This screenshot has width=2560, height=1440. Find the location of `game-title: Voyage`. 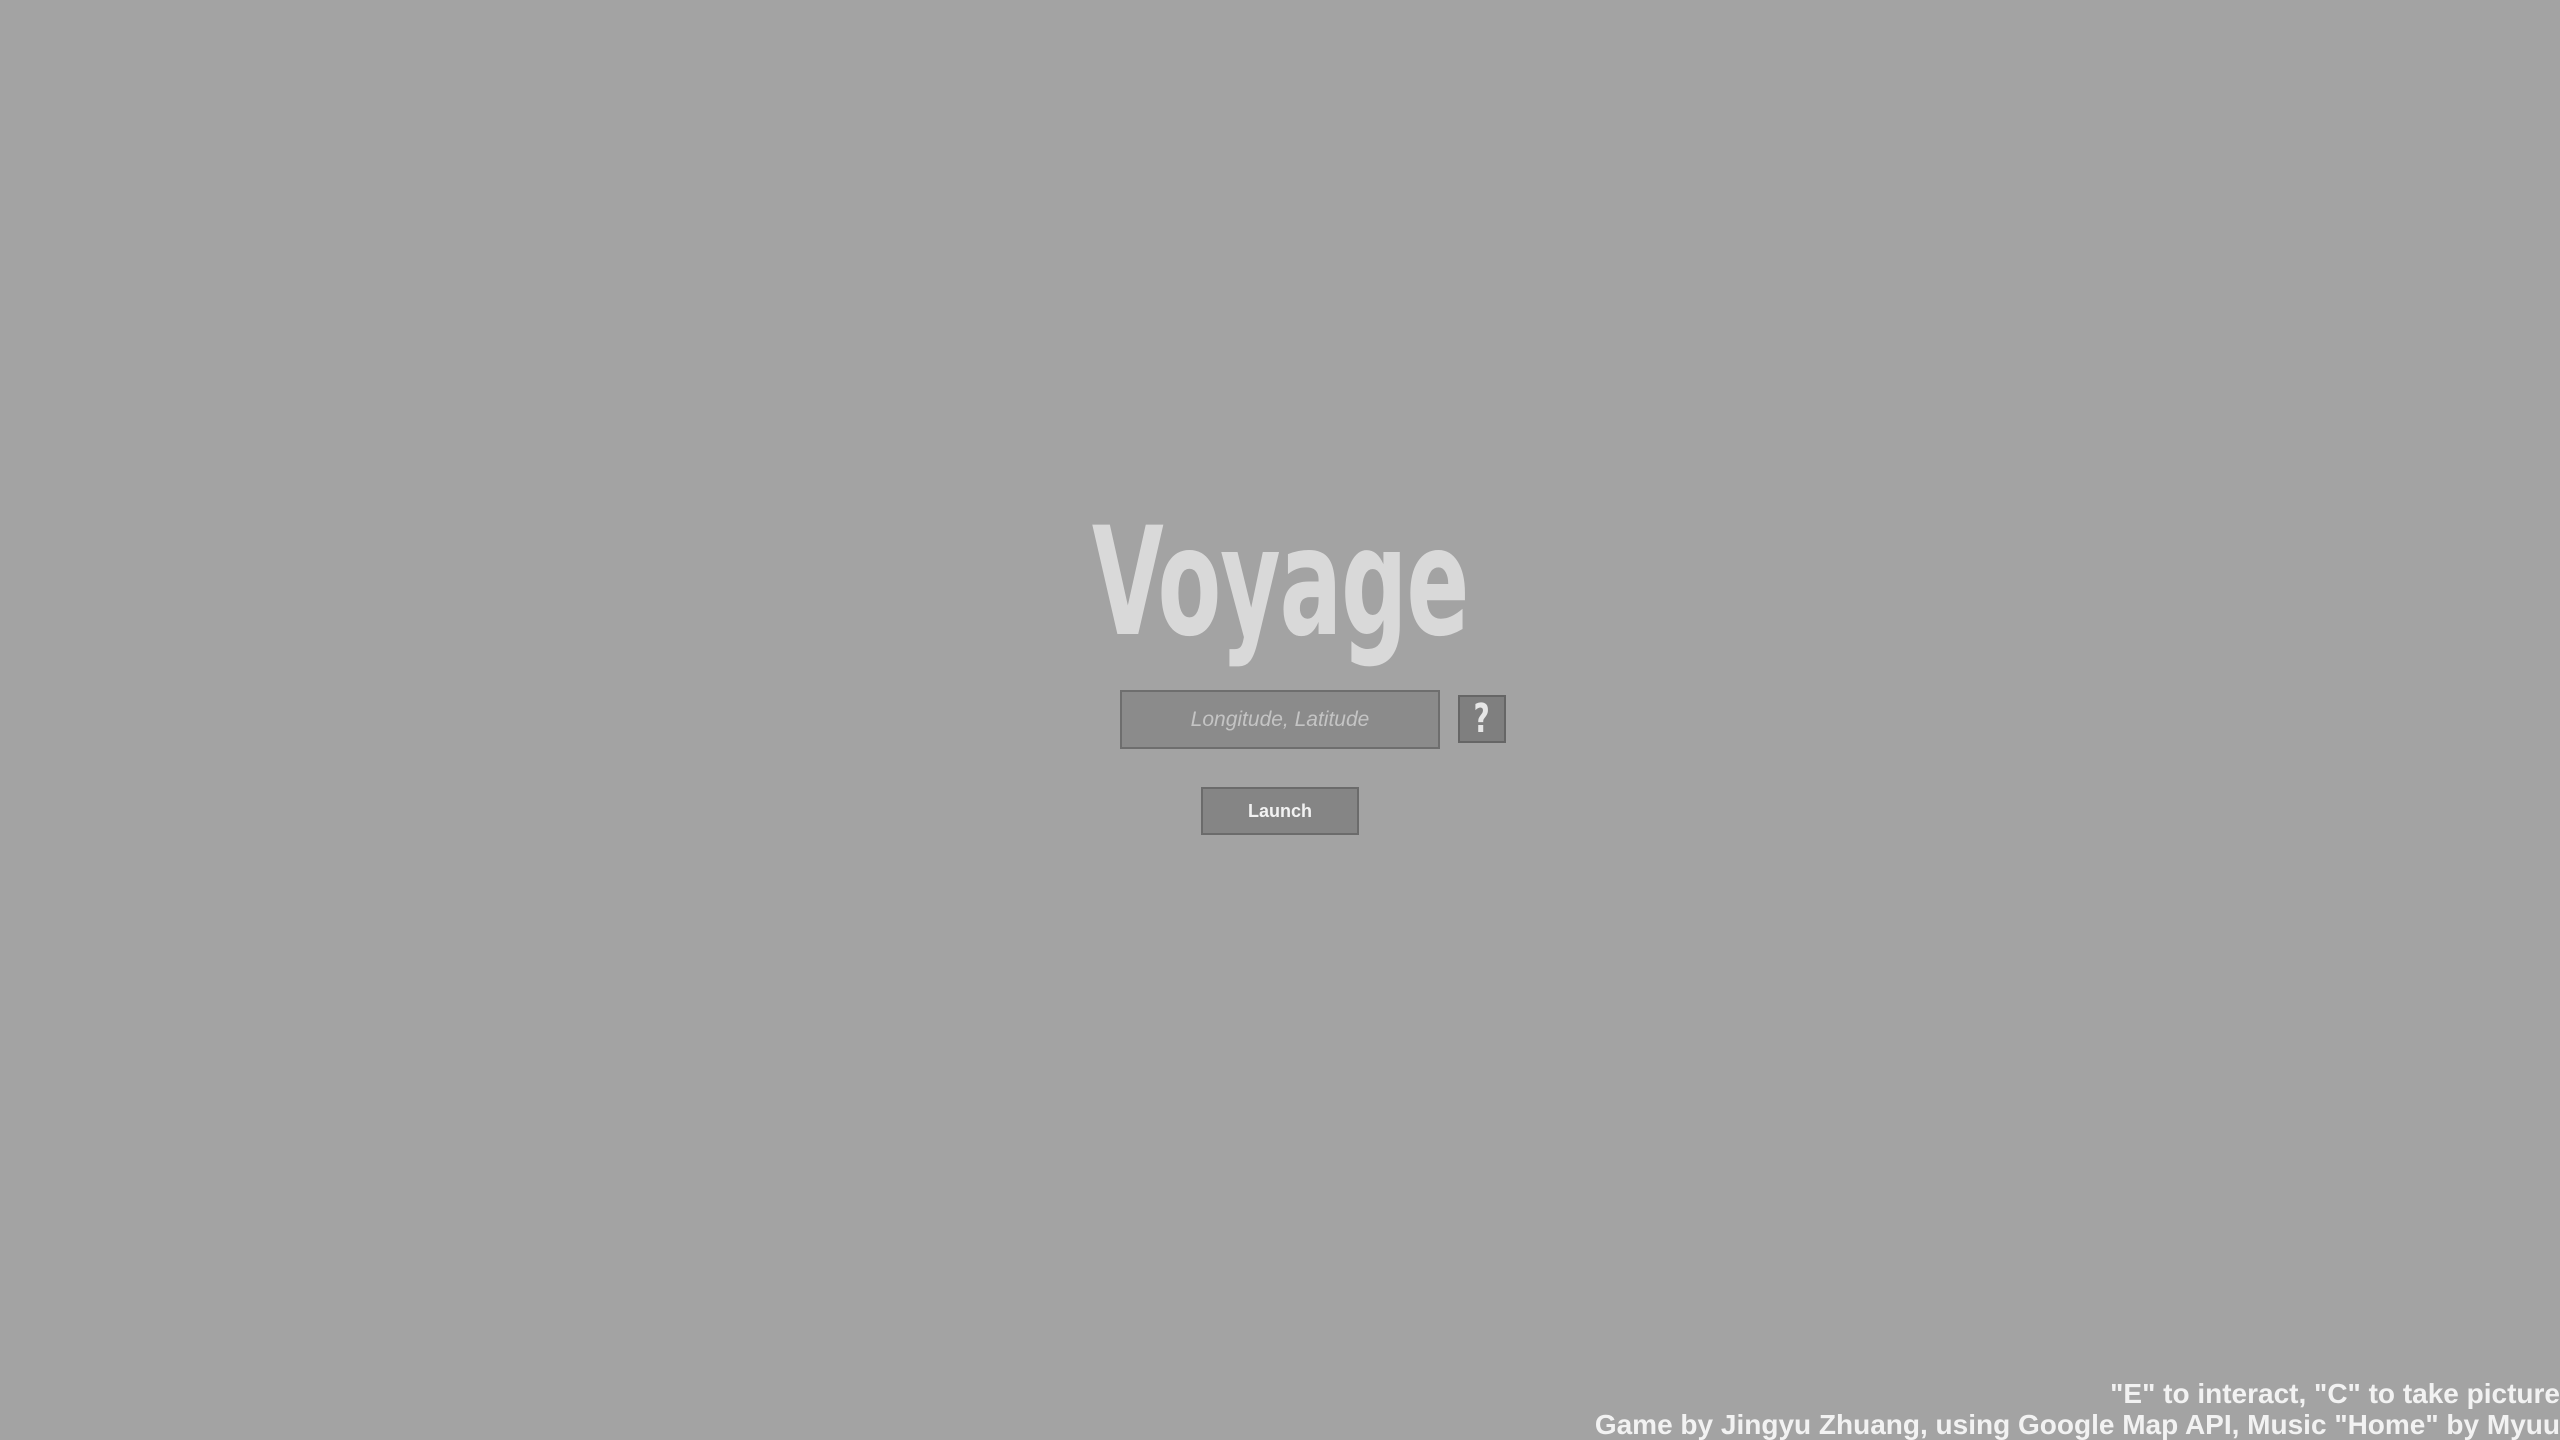

game-title: Voyage is located at coordinates (1280, 582).